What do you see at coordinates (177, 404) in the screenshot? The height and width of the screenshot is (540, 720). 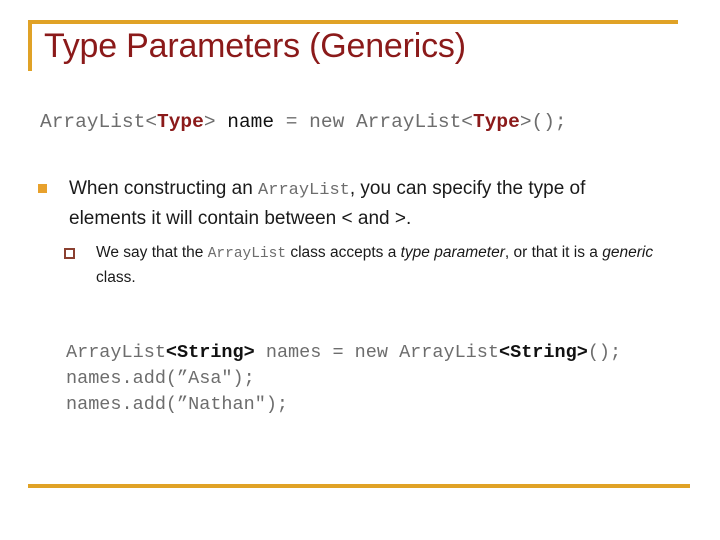 I see `code-block-line3: names.add(”Nathan");` at bounding box center [177, 404].